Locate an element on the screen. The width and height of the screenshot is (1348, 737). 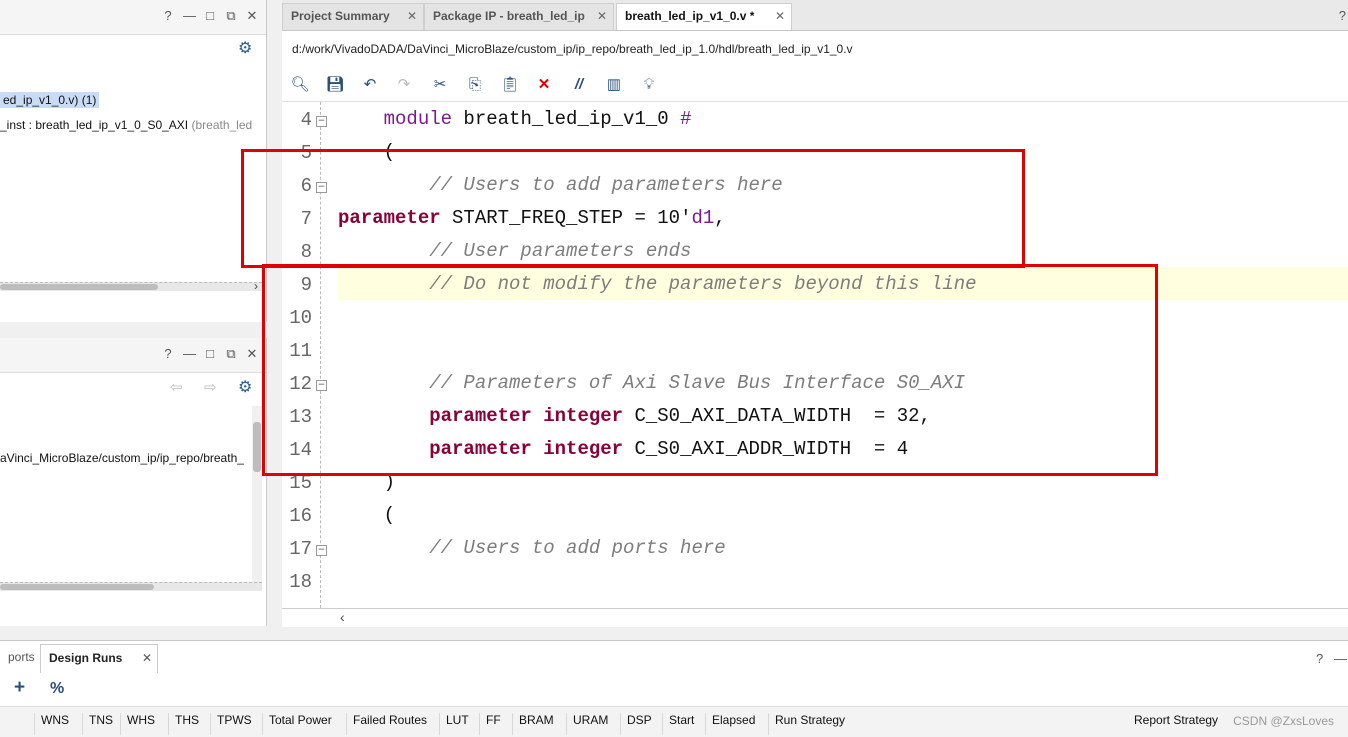
sources-window-controls: ? — □ ⧉ ✕ is located at coordinates (210, 16).